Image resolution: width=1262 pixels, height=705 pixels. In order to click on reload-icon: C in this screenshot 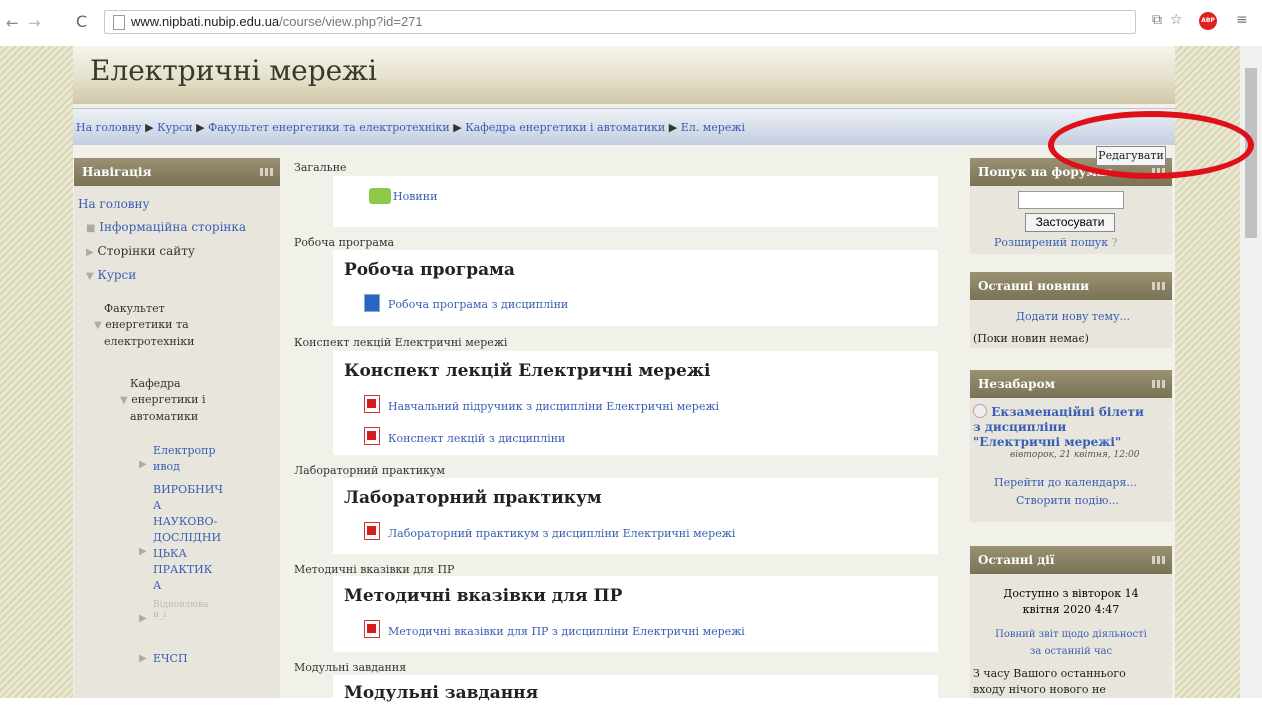, I will do `click(81, 21)`.